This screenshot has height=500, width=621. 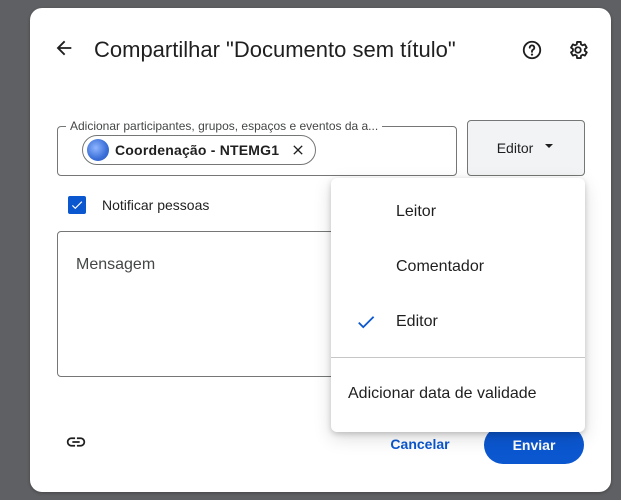 I want to click on arrow-back-icon, so click(x=64, y=50).